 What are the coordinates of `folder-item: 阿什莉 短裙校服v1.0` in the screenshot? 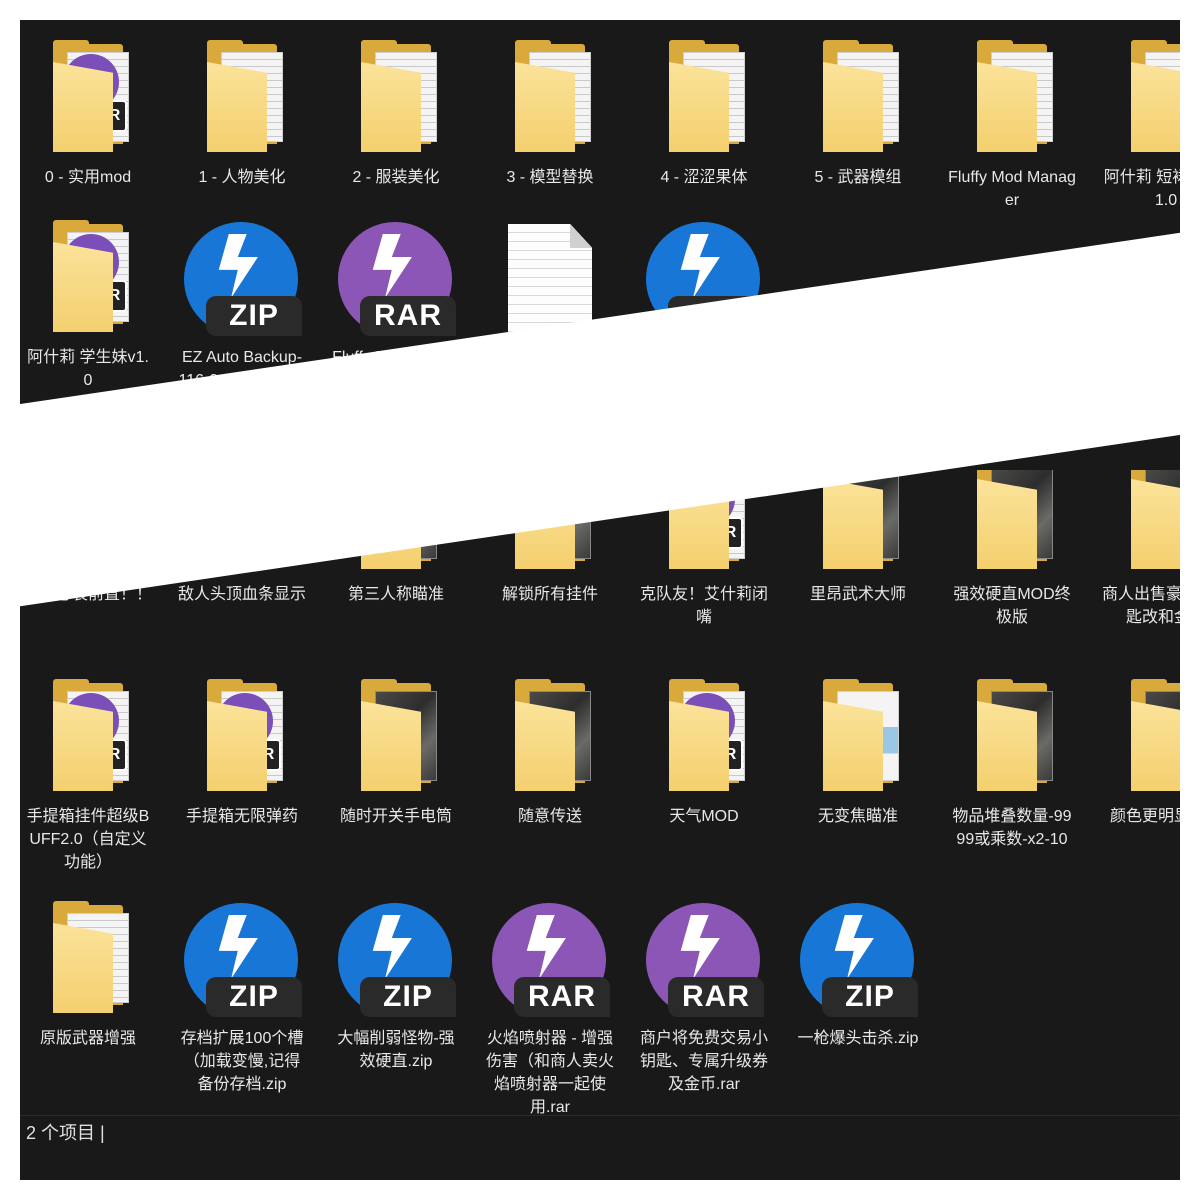 It's located at (1139, 125).